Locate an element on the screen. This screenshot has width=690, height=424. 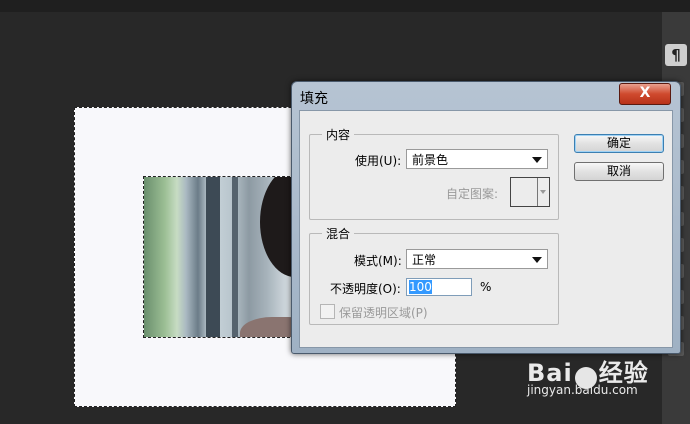
photo-layer is located at coordinates (219, 257).